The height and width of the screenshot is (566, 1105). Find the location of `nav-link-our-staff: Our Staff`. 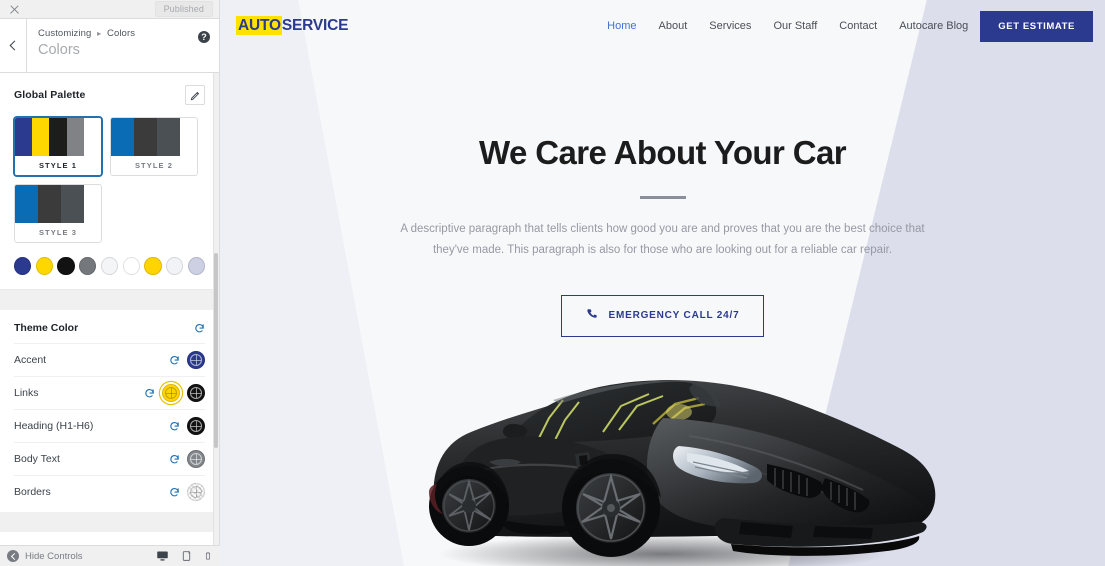

nav-link-our-staff: Our Staff is located at coordinates (795, 26).